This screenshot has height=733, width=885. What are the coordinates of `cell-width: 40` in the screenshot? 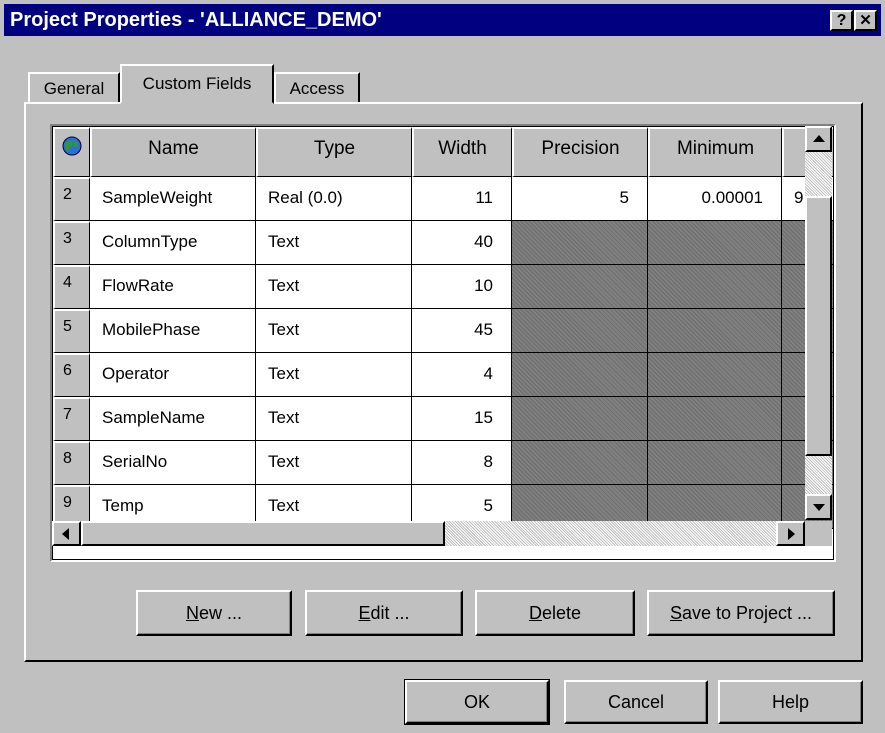 It's located at (462, 243).